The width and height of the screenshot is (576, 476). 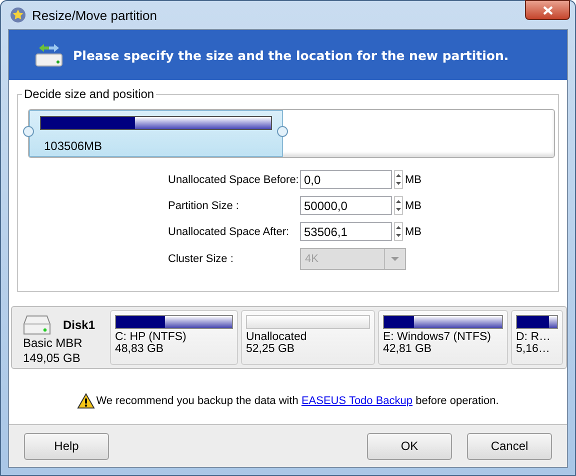 I want to click on field-label: Unallocated Space Before:, so click(x=234, y=180).